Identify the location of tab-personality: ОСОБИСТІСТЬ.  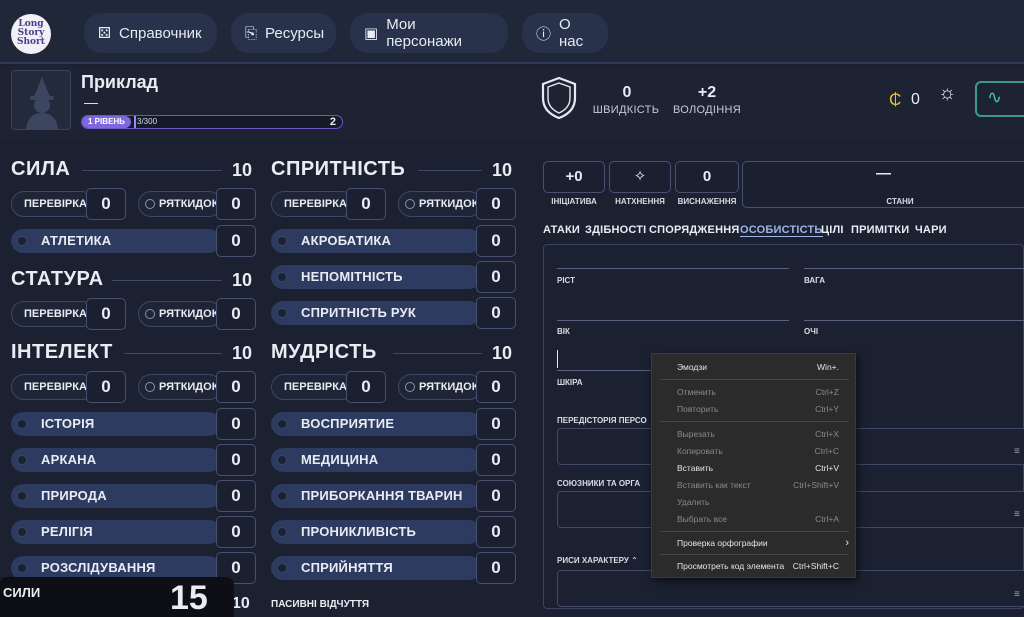
(781, 230).